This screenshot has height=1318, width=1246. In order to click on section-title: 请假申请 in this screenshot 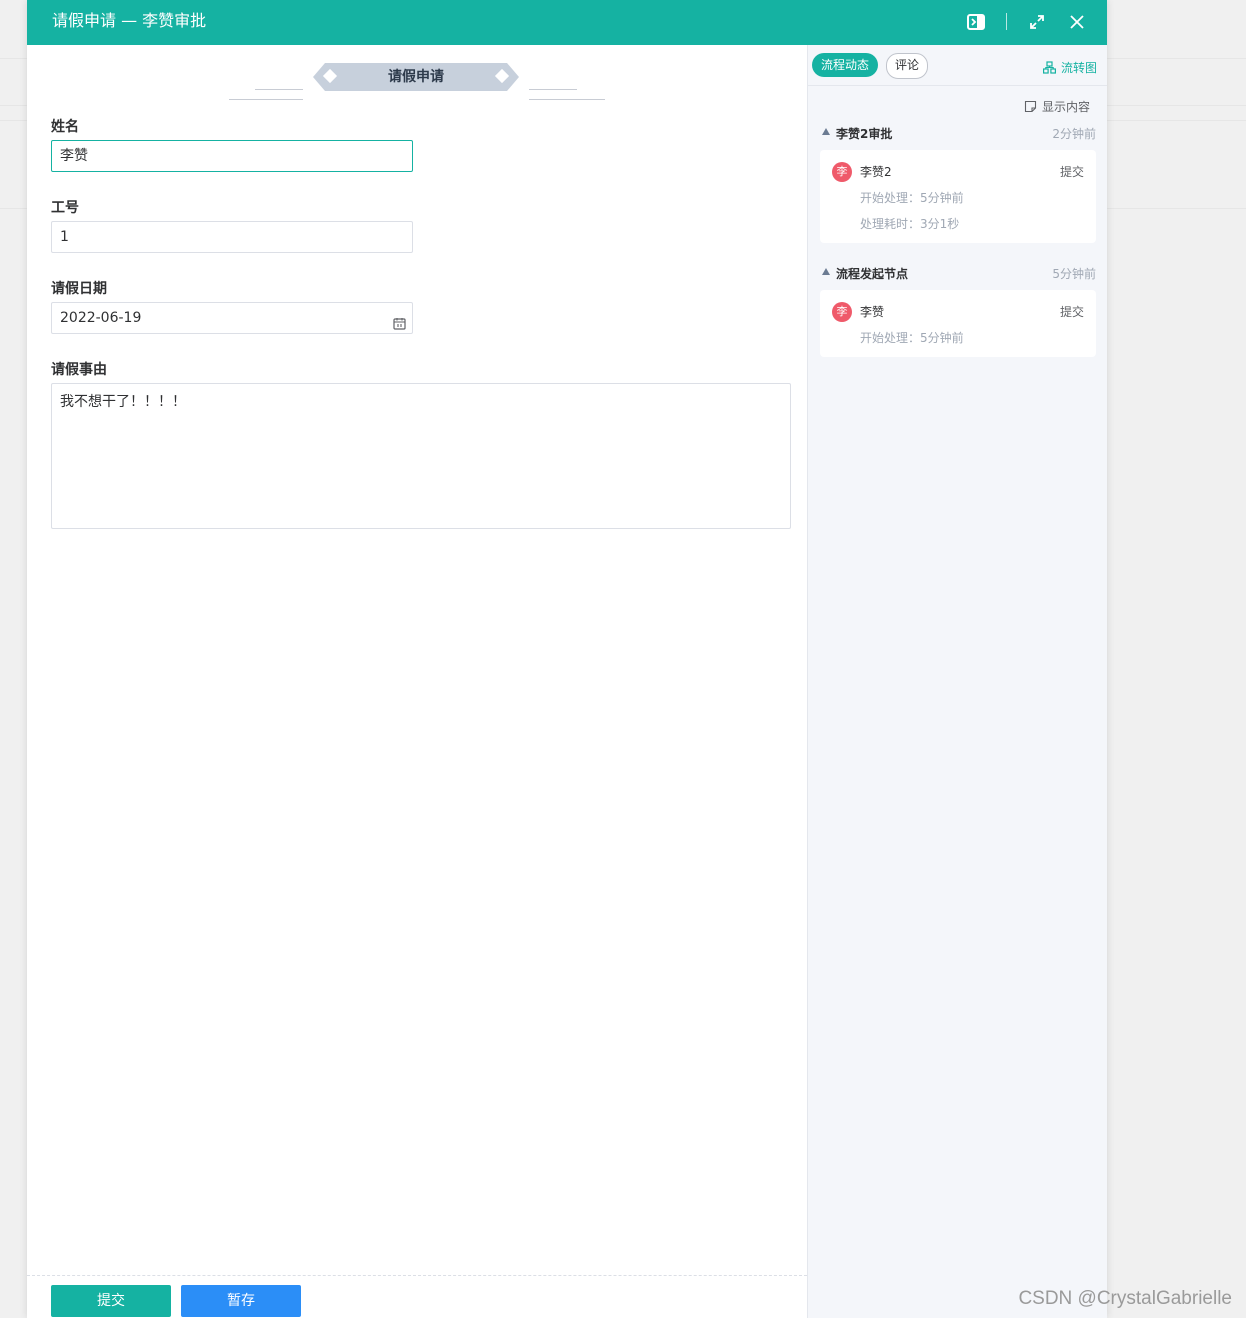, I will do `click(416, 77)`.